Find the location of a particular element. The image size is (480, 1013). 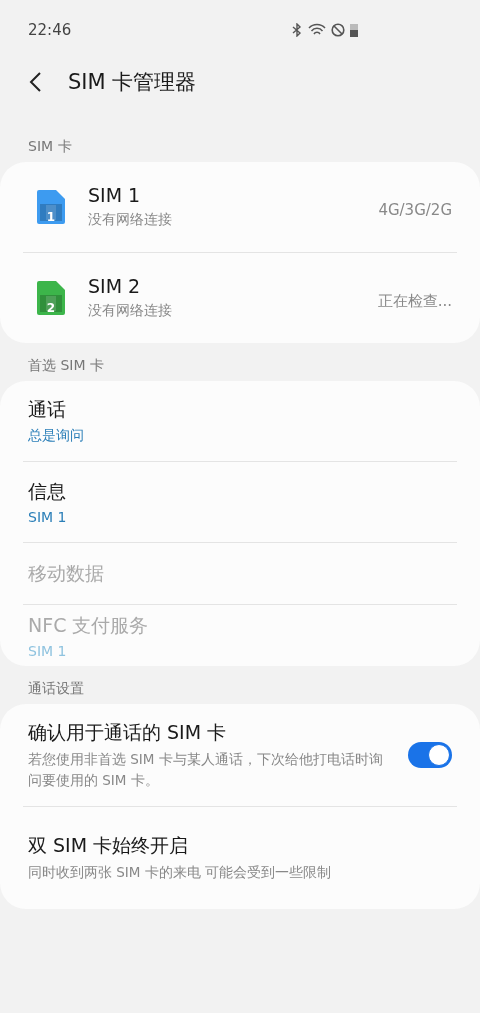

wifi-icon is located at coordinates (317, 30).